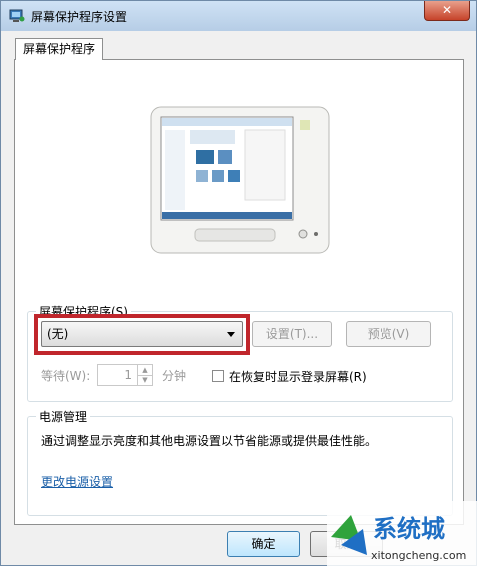 This screenshot has height=567, width=477. I want to click on title-bar: 屏幕保护程序设置 ✕, so click(238, 16).